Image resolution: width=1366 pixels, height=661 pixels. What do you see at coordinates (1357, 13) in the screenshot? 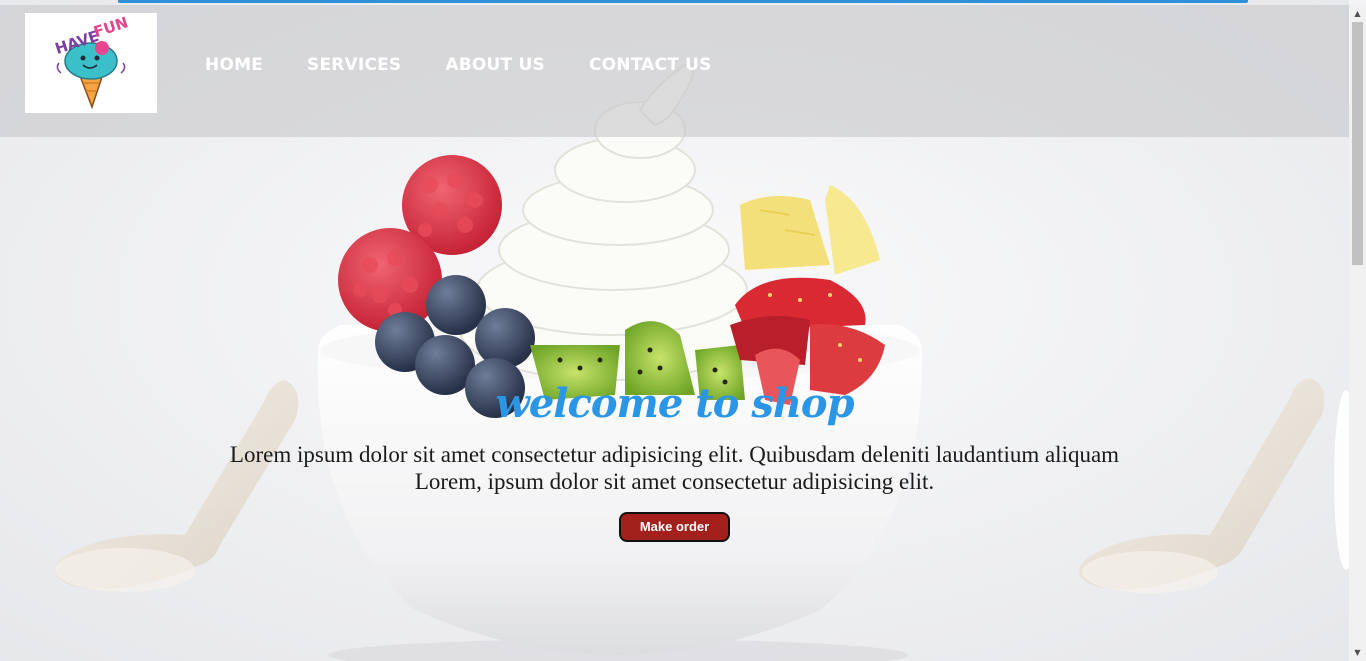
I see `scroll-up-arrow-icon: ▲` at bounding box center [1357, 13].